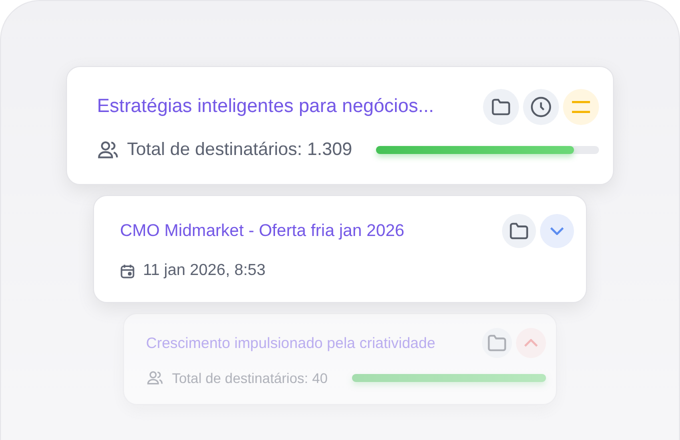 Image resolution: width=680 pixels, height=440 pixels. Describe the element at coordinates (581, 107) in the screenshot. I see `menu-icon` at that location.